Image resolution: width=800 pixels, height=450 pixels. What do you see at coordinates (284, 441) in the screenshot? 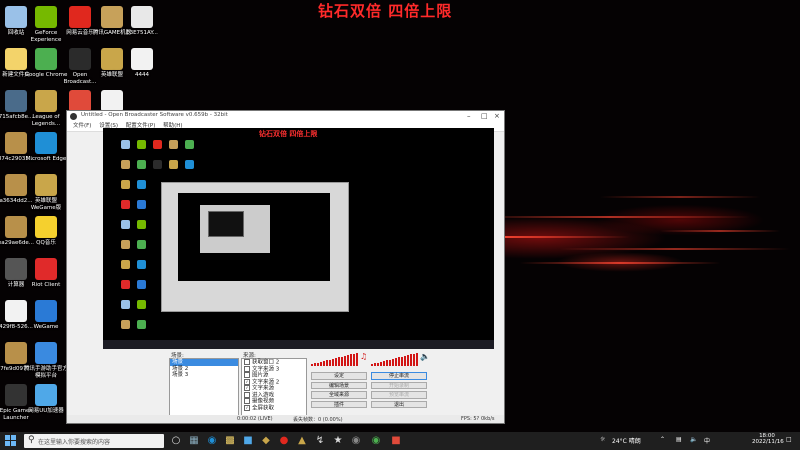
I see `netease-music-icon: ●` at bounding box center [284, 441].